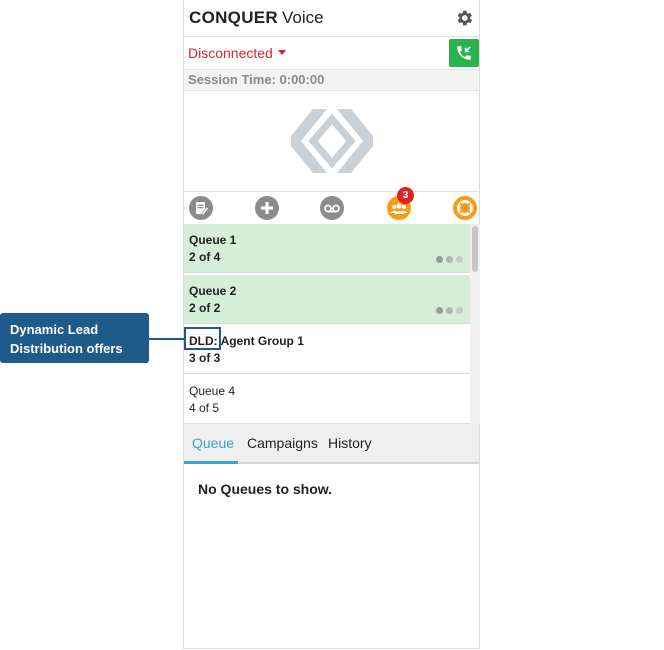 This screenshot has height=650, width=664. What do you see at coordinates (262, 341) in the screenshot?
I see `queue-name: Agent Group 1` at bounding box center [262, 341].